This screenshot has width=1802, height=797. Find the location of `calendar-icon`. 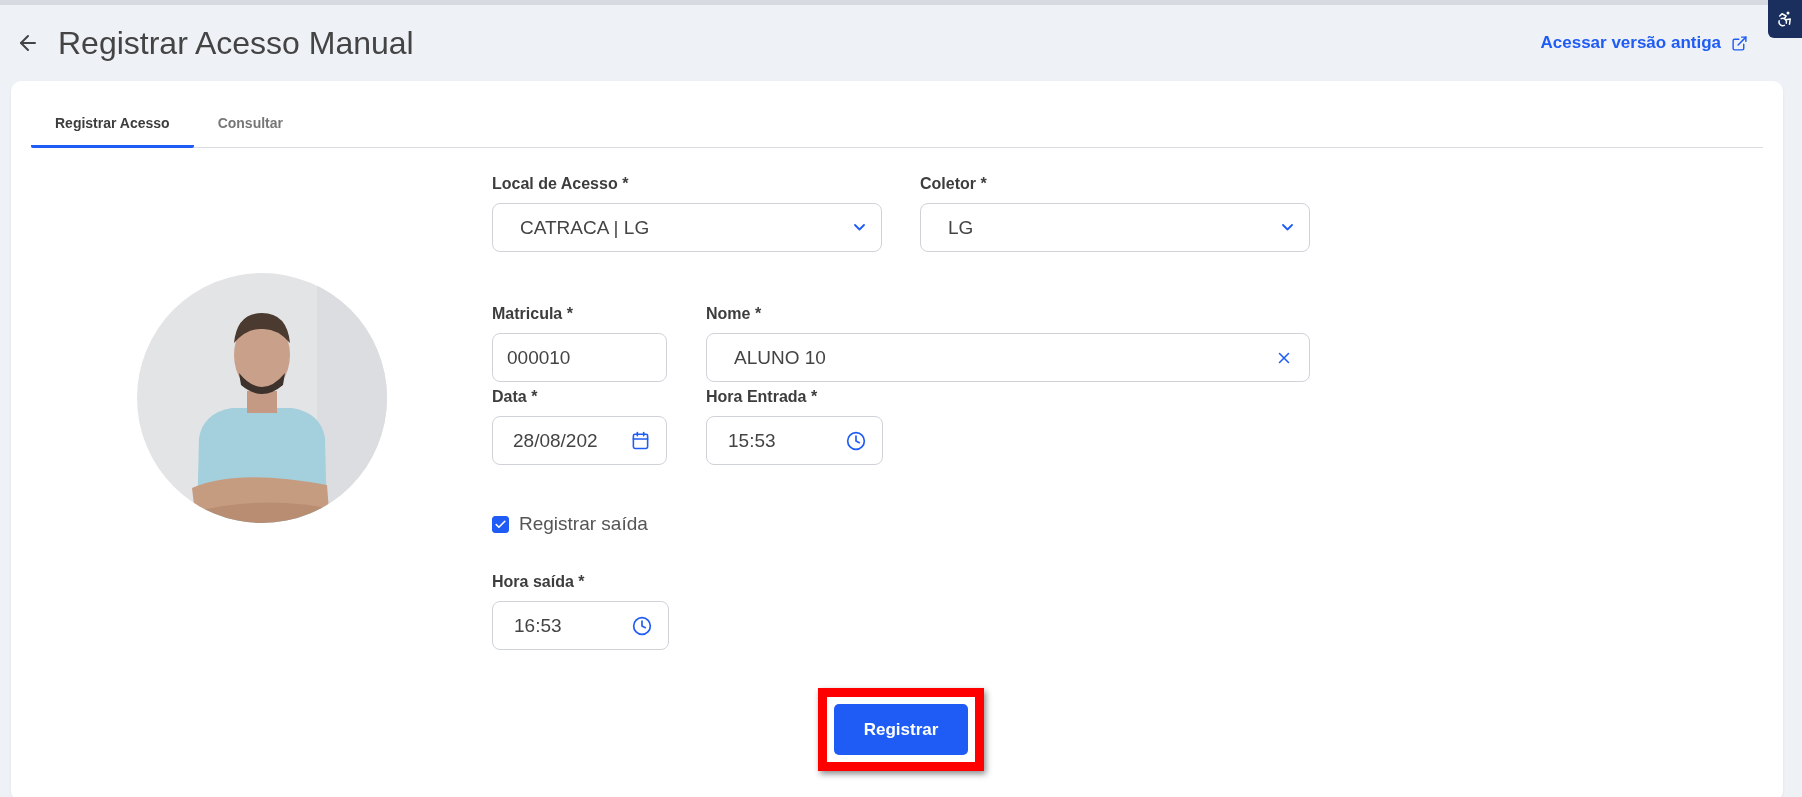

calendar-icon is located at coordinates (640, 440).